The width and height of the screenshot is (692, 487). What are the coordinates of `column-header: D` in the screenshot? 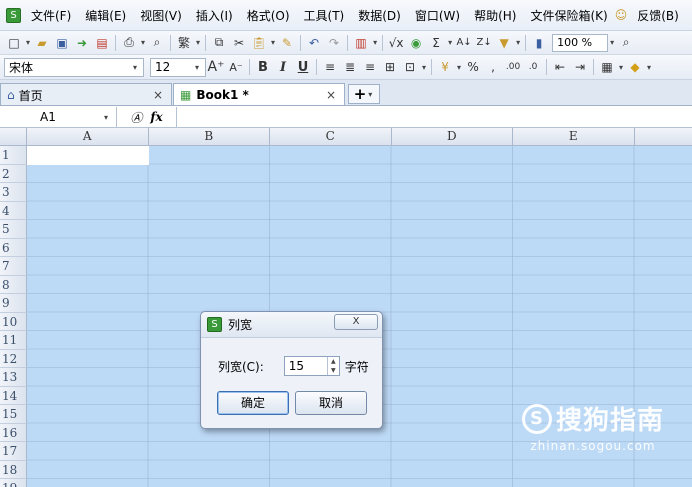 It's located at (452, 137).